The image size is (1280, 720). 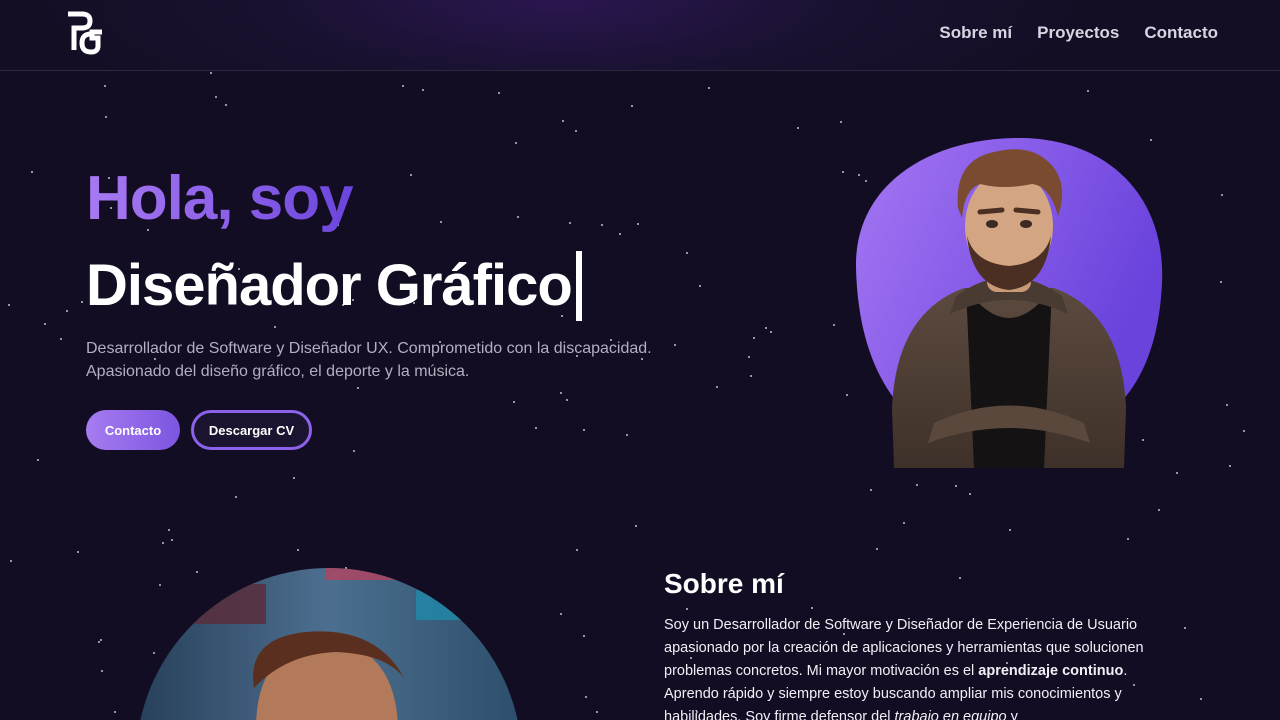 I want to click on typing-caret, so click(x=578, y=286).